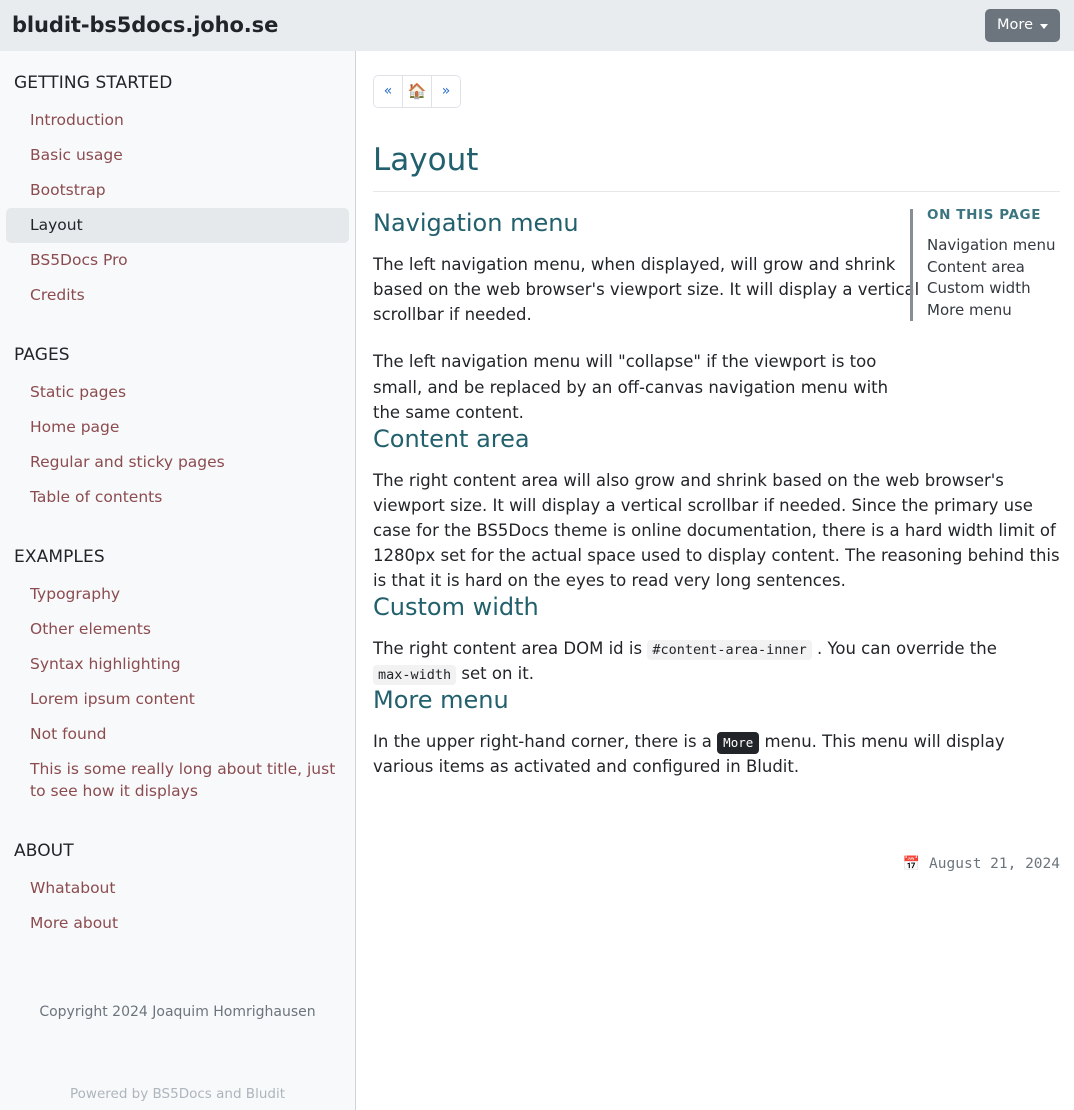  I want to click on sidebar-item-credits: Credits, so click(177, 295).